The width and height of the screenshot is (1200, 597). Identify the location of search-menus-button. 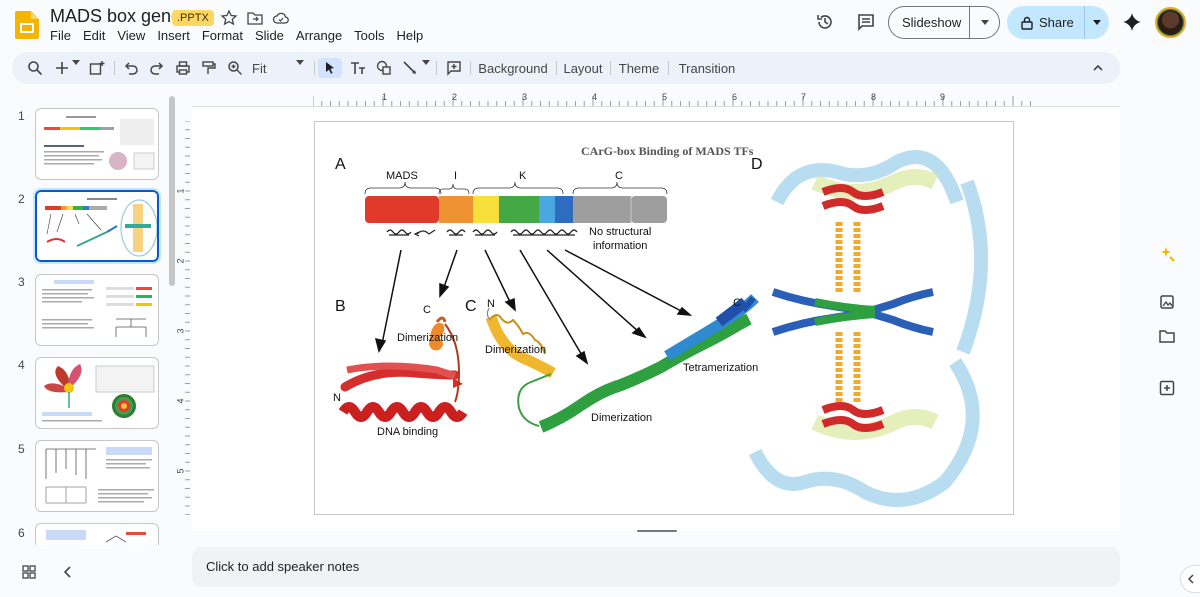
(35, 68).